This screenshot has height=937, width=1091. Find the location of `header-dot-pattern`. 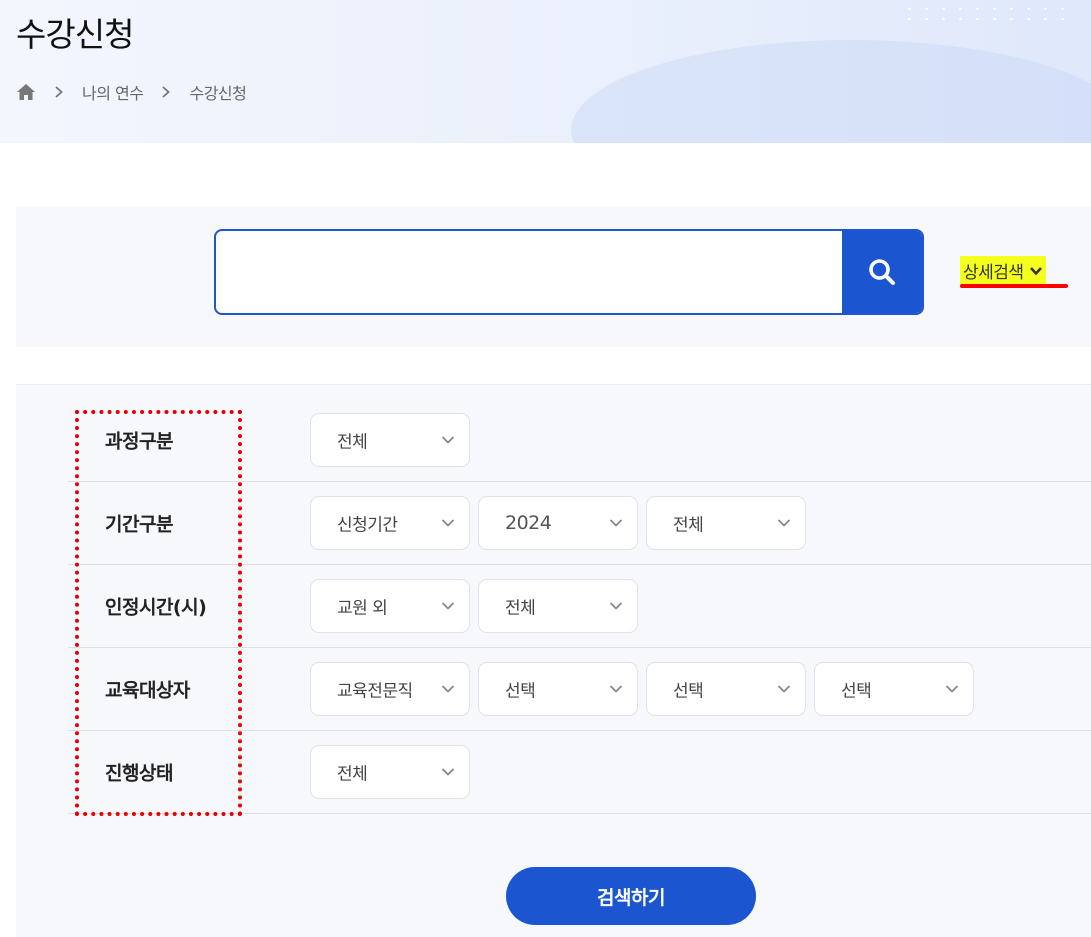

header-dot-pattern is located at coordinates (986, 14).